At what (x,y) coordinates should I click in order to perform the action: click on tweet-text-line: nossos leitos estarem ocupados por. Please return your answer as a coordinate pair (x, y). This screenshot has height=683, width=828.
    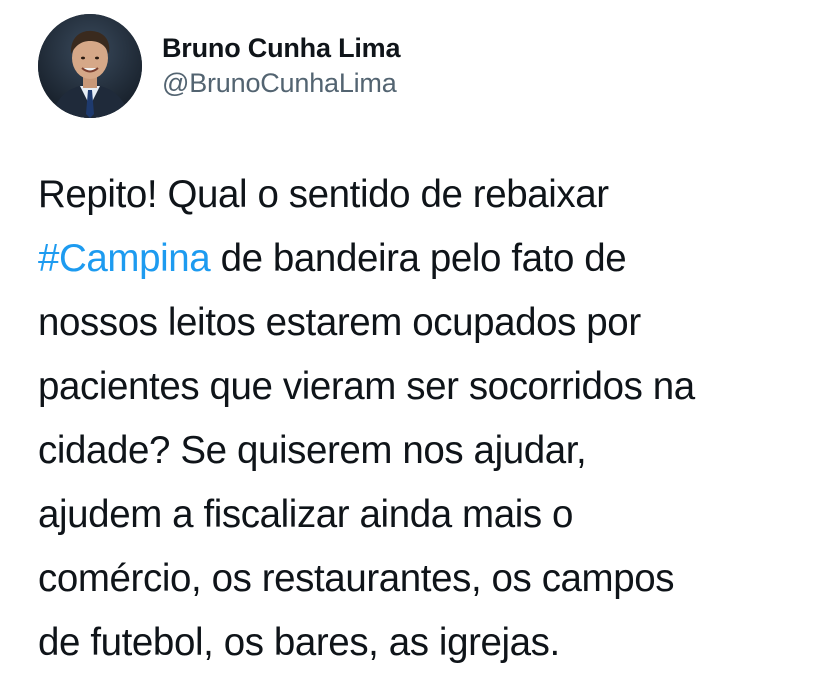
    Looking at the image, I should click on (339, 322).